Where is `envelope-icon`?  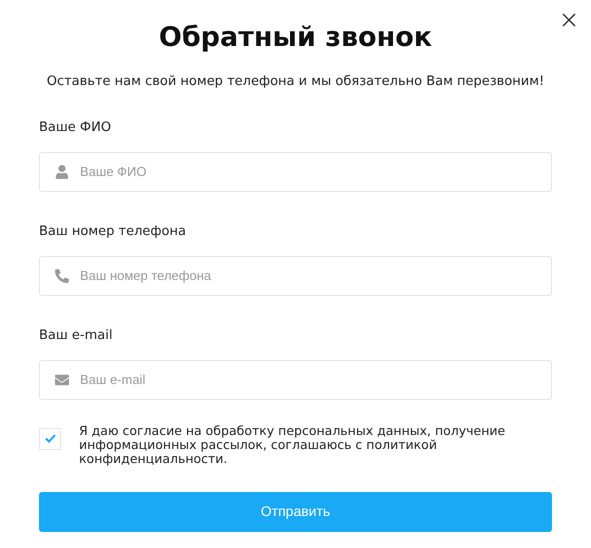
envelope-icon is located at coordinates (62, 379).